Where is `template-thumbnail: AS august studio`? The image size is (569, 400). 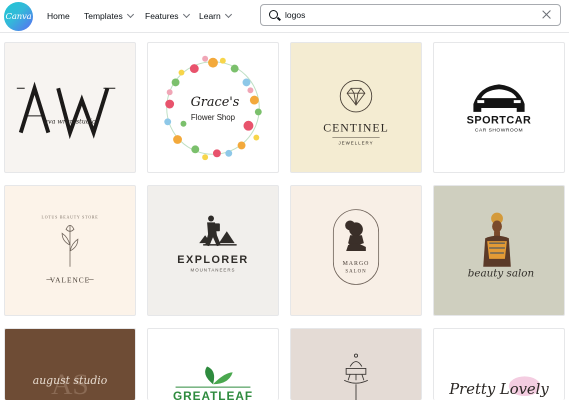
template-thumbnail: AS august studio is located at coordinates (70, 384).